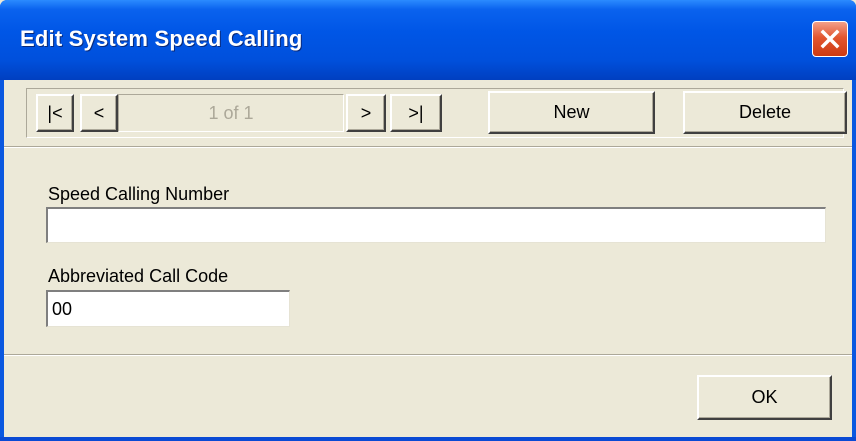  I want to click on abbreviated-call-code-input, so click(168, 308).